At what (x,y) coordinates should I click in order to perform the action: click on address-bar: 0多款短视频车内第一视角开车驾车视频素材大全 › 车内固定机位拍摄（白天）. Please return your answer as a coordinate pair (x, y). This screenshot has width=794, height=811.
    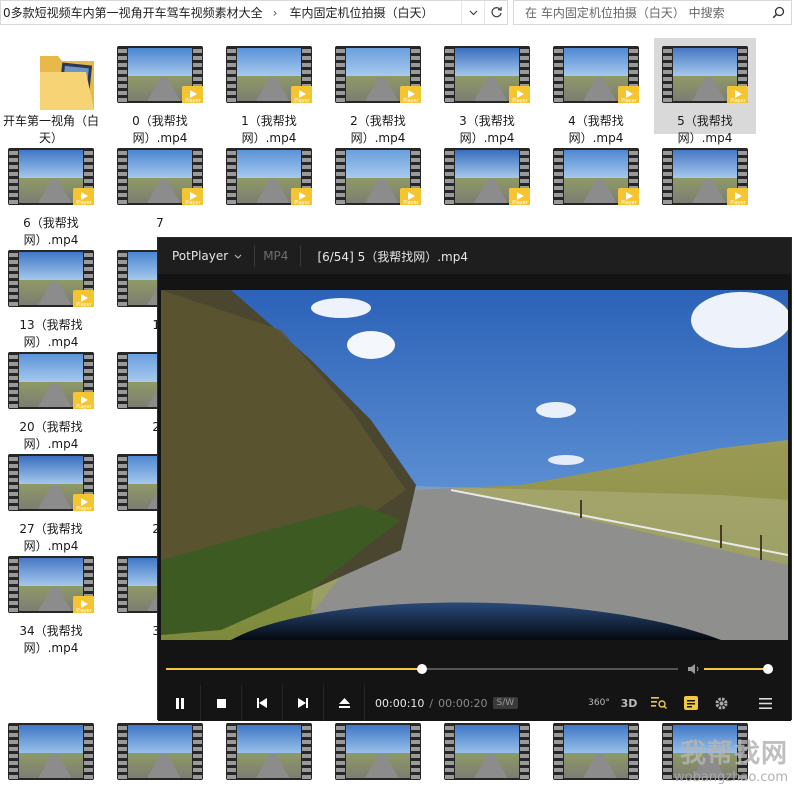
    Looking at the image, I should click on (254, 12).